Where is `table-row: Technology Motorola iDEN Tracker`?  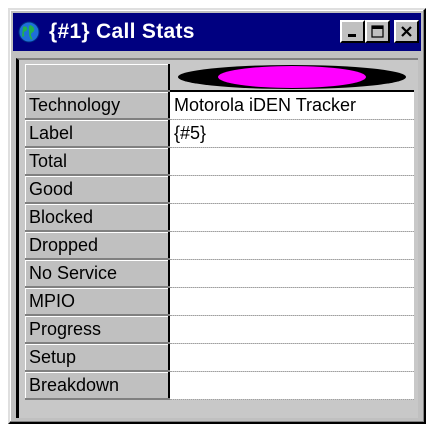
table-row: Technology Motorola iDEN Tracker is located at coordinates (219, 105).